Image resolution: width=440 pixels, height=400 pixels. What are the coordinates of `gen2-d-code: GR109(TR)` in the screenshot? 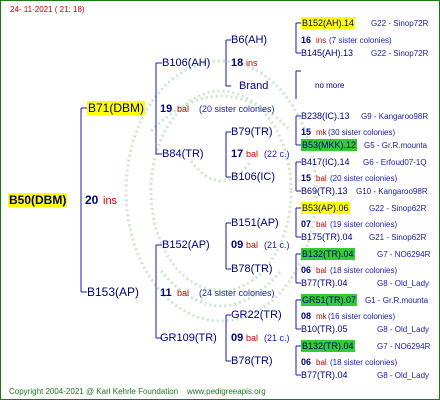 It's located at (188, 338).